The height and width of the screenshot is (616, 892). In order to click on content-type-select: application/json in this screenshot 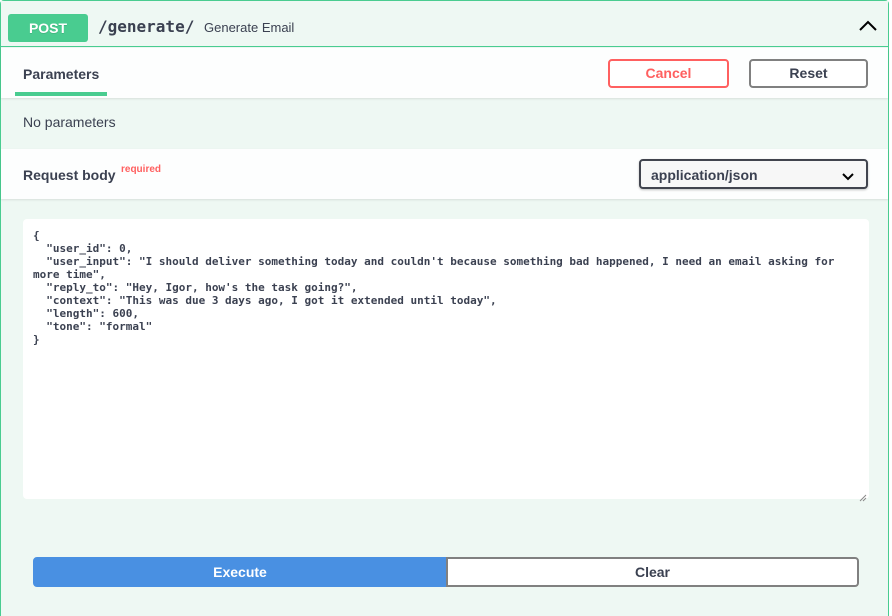, I will do `click(753, 174)`.